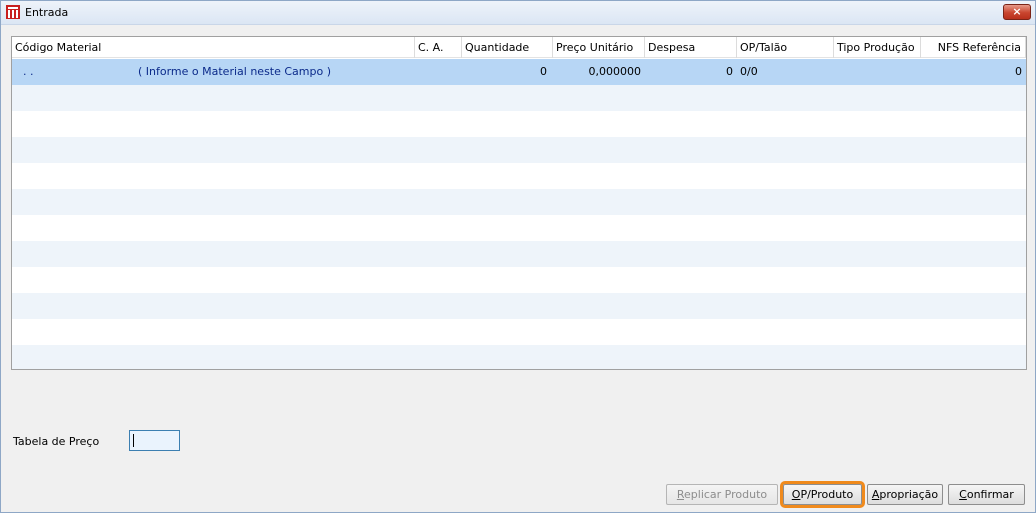 This screenshot has height=513, width=1036. Describe the element at coordinates (13, 12) in the screenshot. I see `app-logo-icon` at that location.